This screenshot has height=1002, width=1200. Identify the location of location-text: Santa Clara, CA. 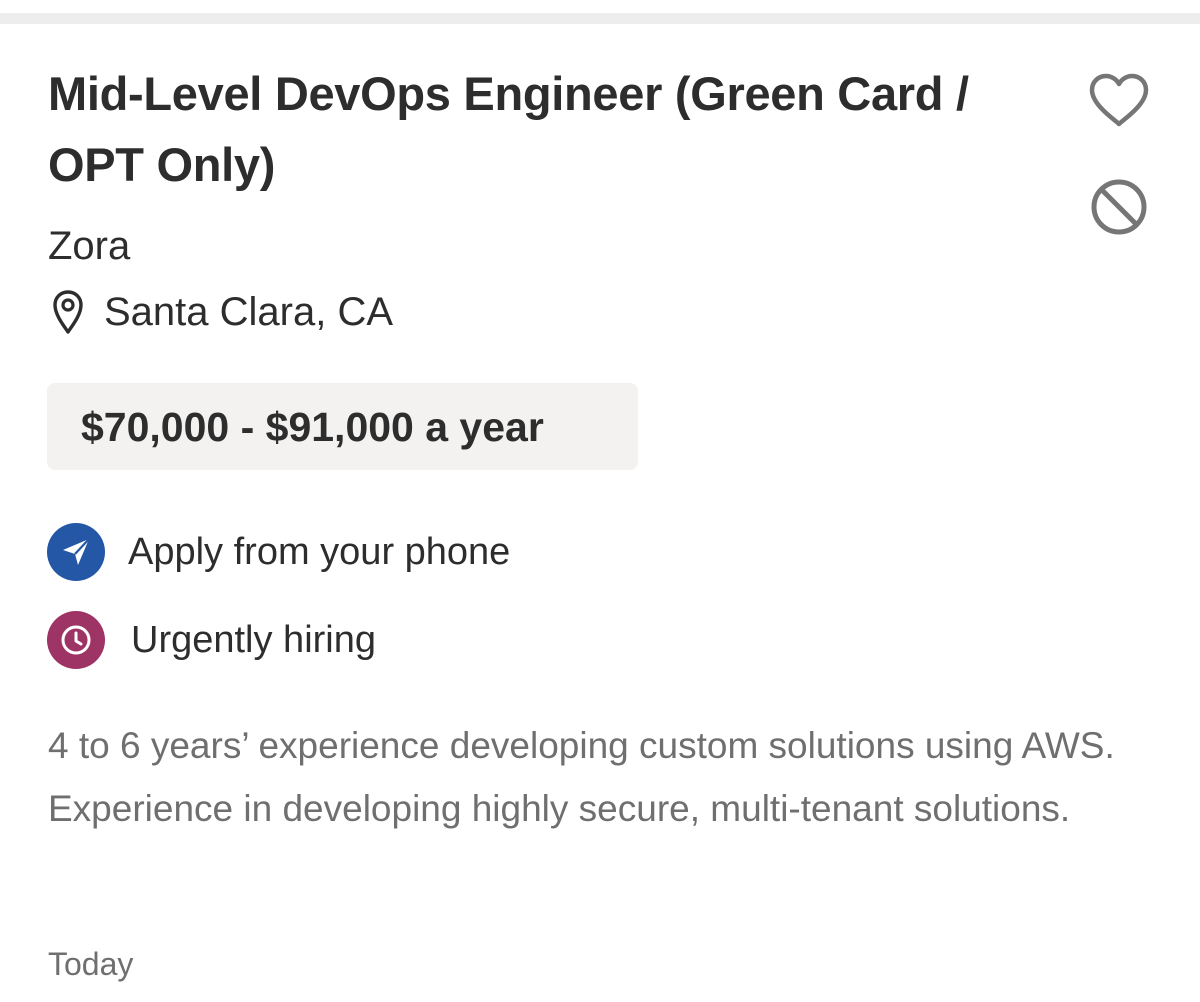
(249, 312).